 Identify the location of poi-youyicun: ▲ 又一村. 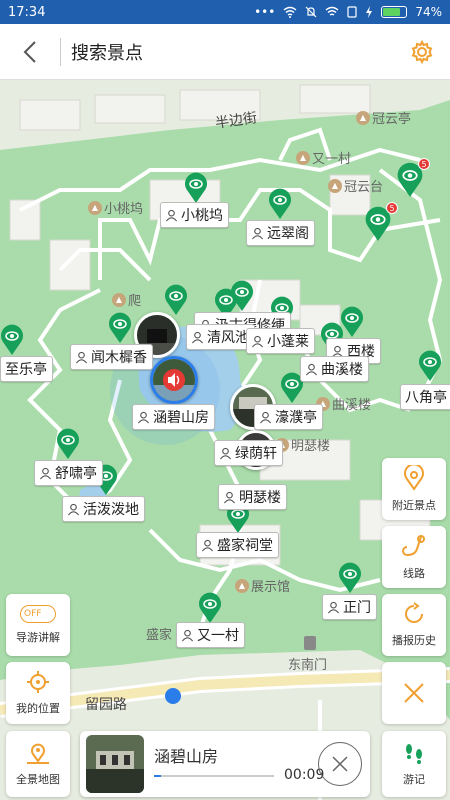
(323, 157).